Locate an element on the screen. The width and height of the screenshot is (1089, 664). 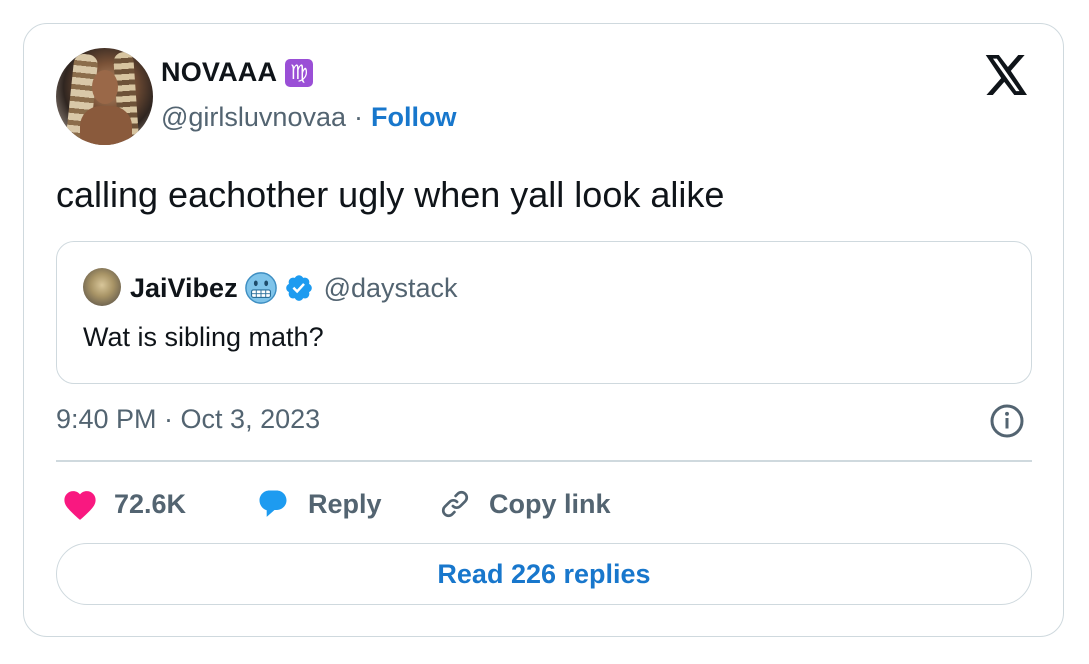
read-replies-button: Read 226 replies is located at coordinates (544, 574).